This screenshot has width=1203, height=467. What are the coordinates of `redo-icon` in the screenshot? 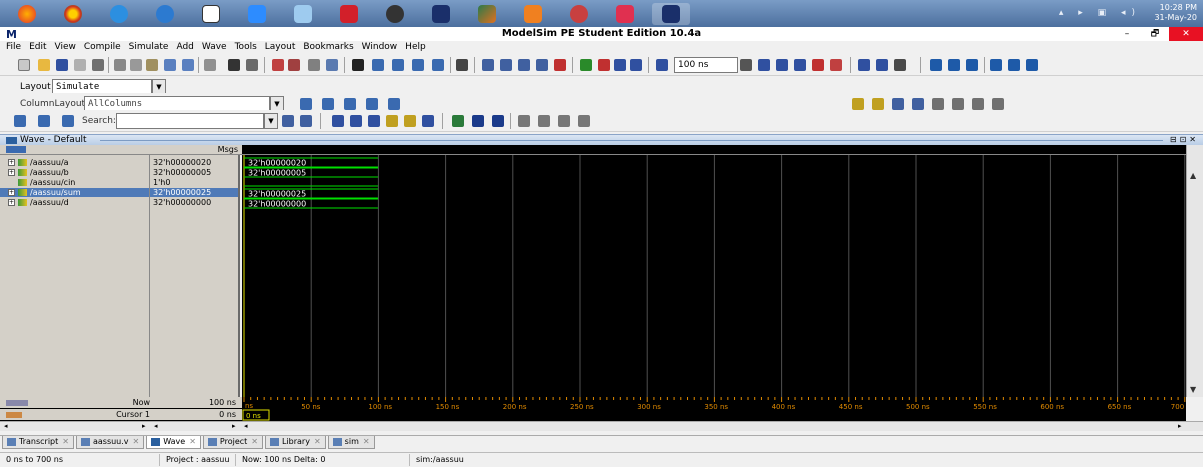 It's located at (188, 65).